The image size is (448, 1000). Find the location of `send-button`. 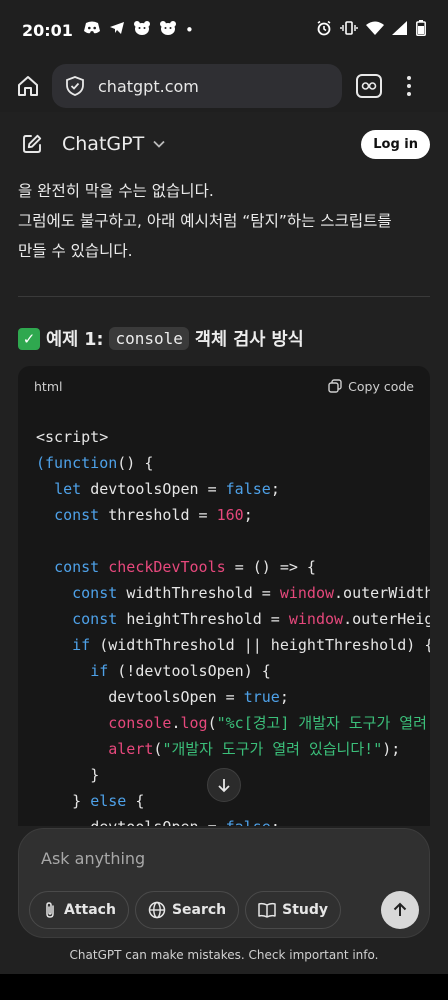

send-button is located at coordinates (400, 910).